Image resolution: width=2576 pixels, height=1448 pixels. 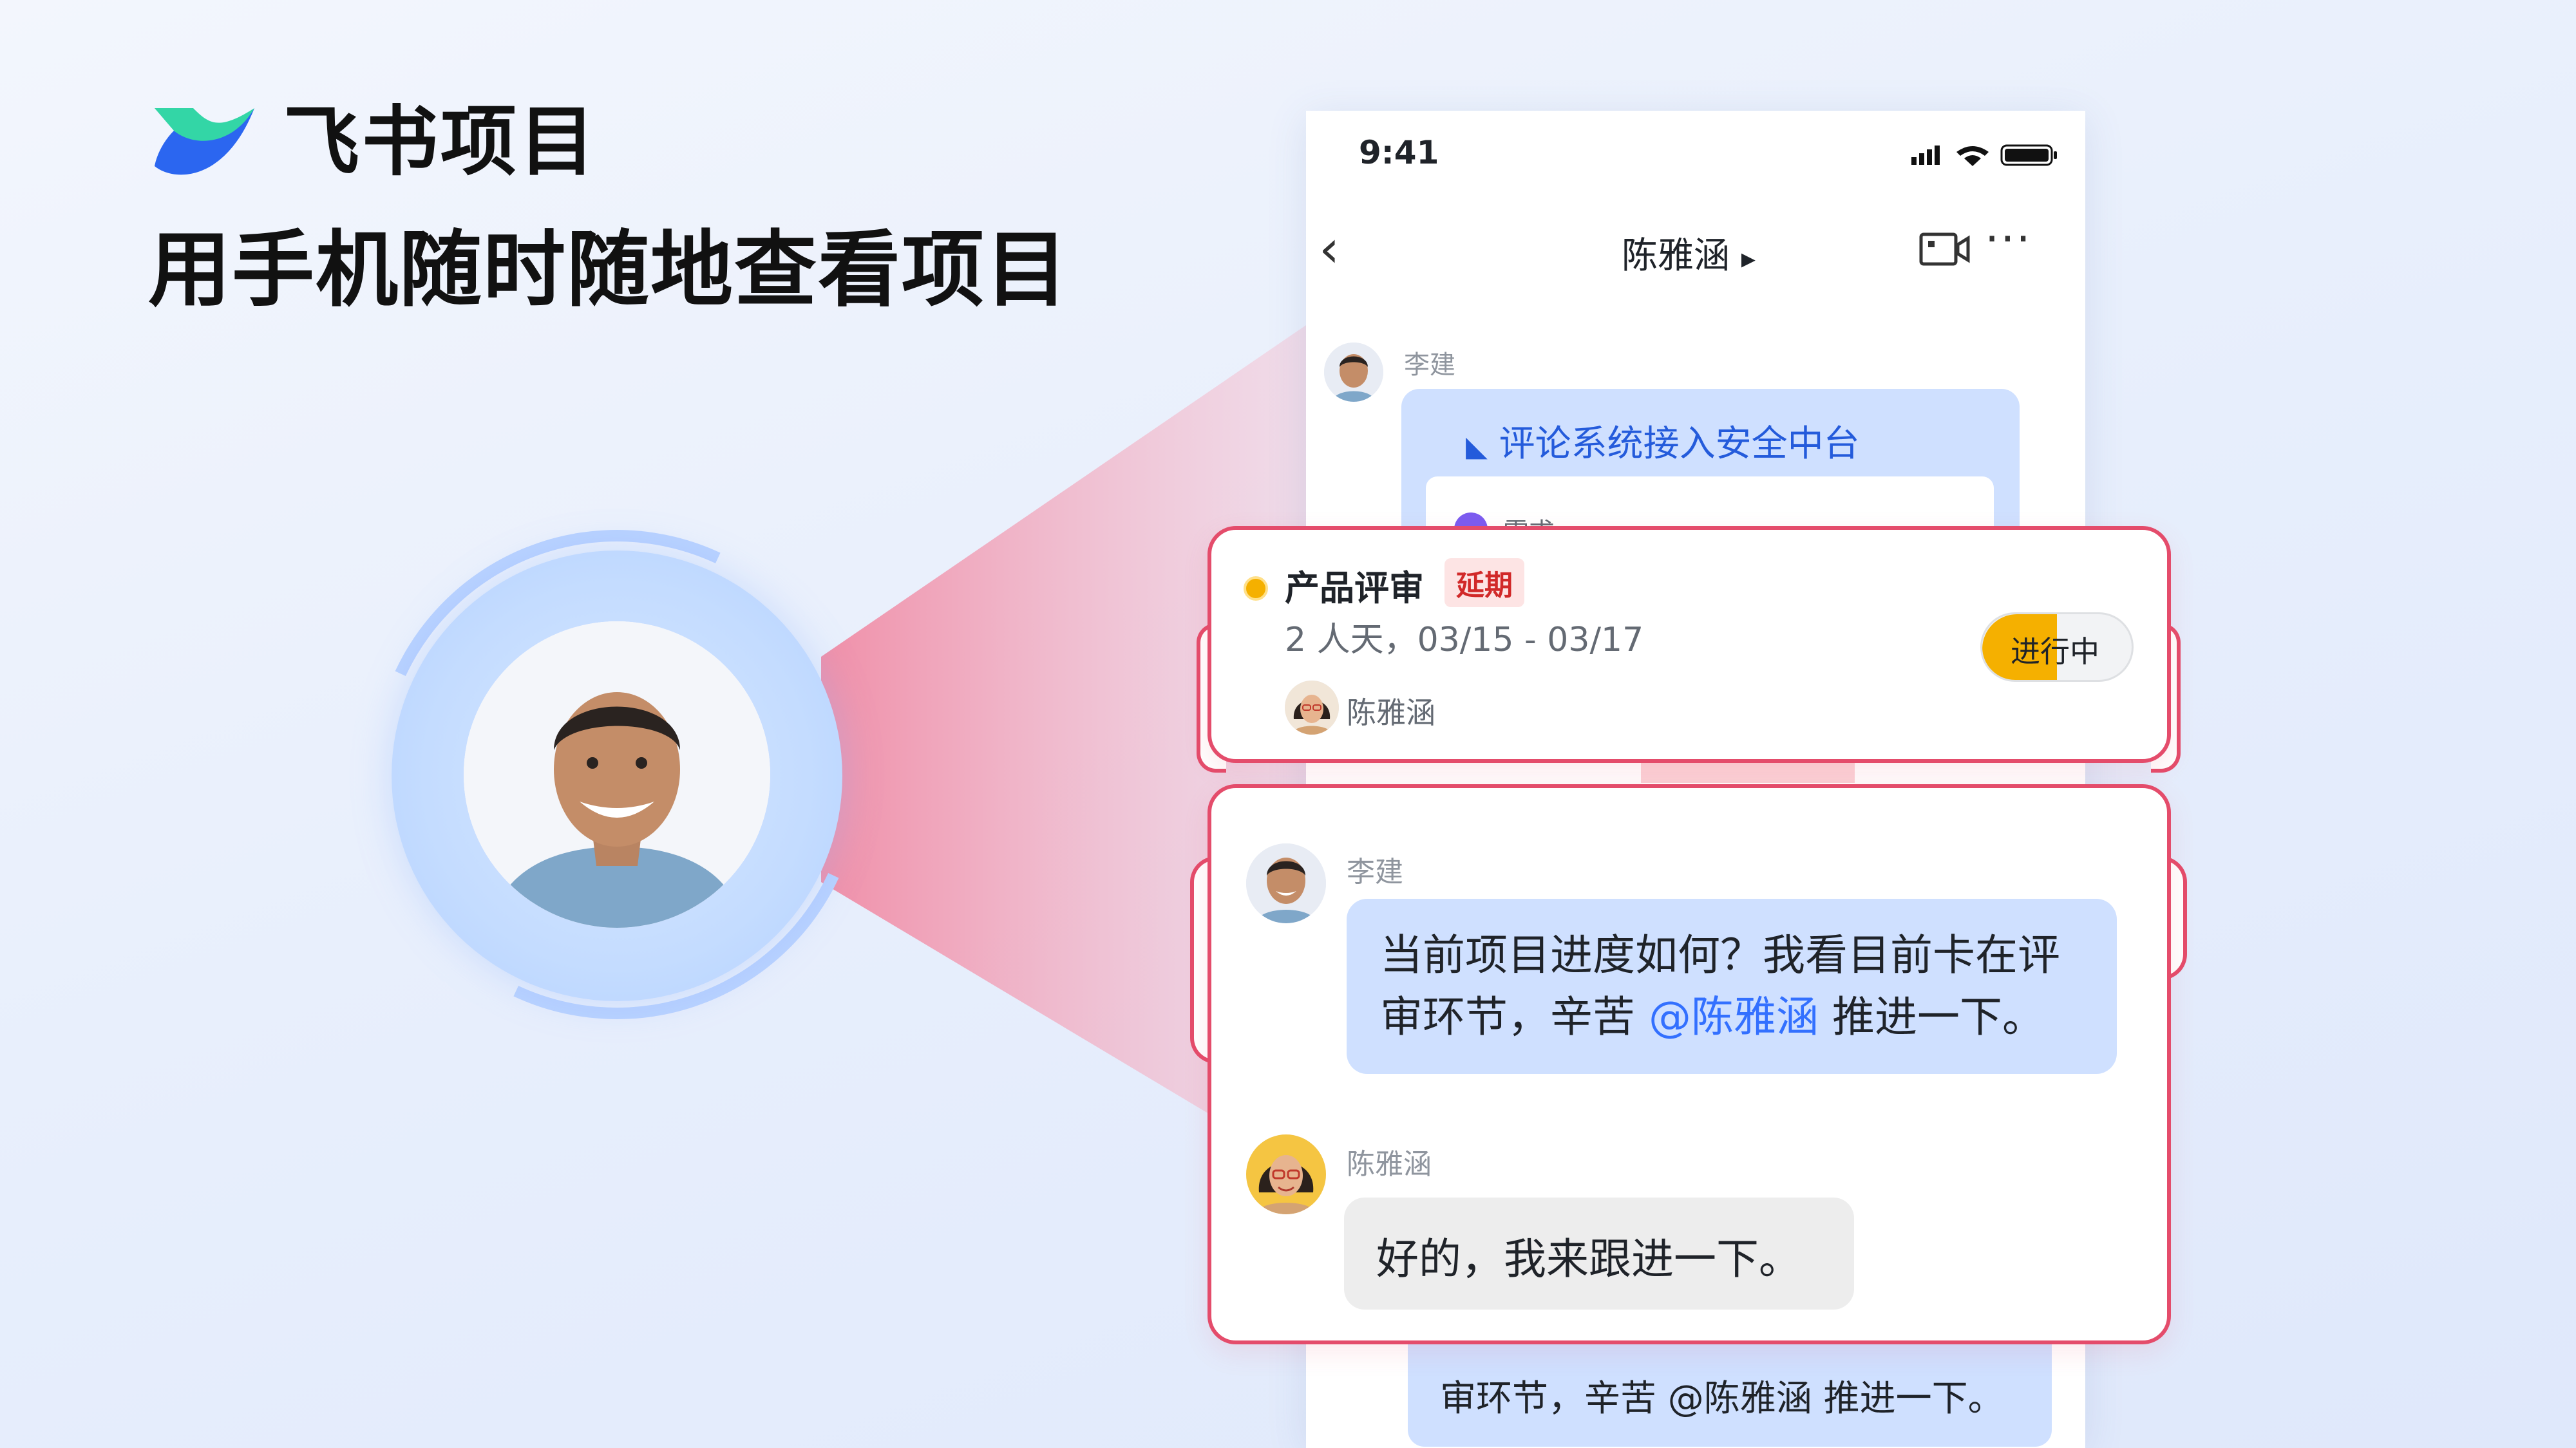 What do you see at coordinates (1676, 256) in the screenshot?
I see `chat-title-label: 陈雅涵` at bounding box center [1676, 256].